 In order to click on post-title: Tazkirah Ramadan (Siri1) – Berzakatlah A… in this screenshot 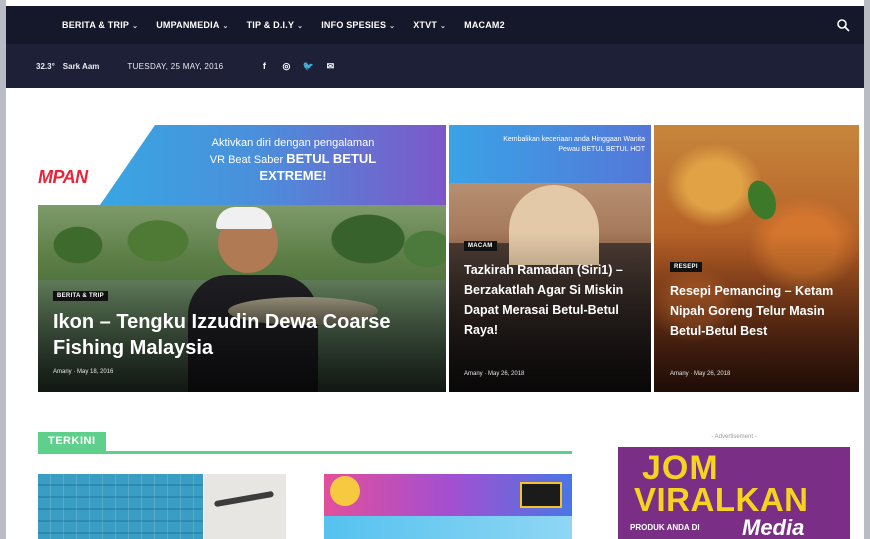, I will do `click(554, 300)`.